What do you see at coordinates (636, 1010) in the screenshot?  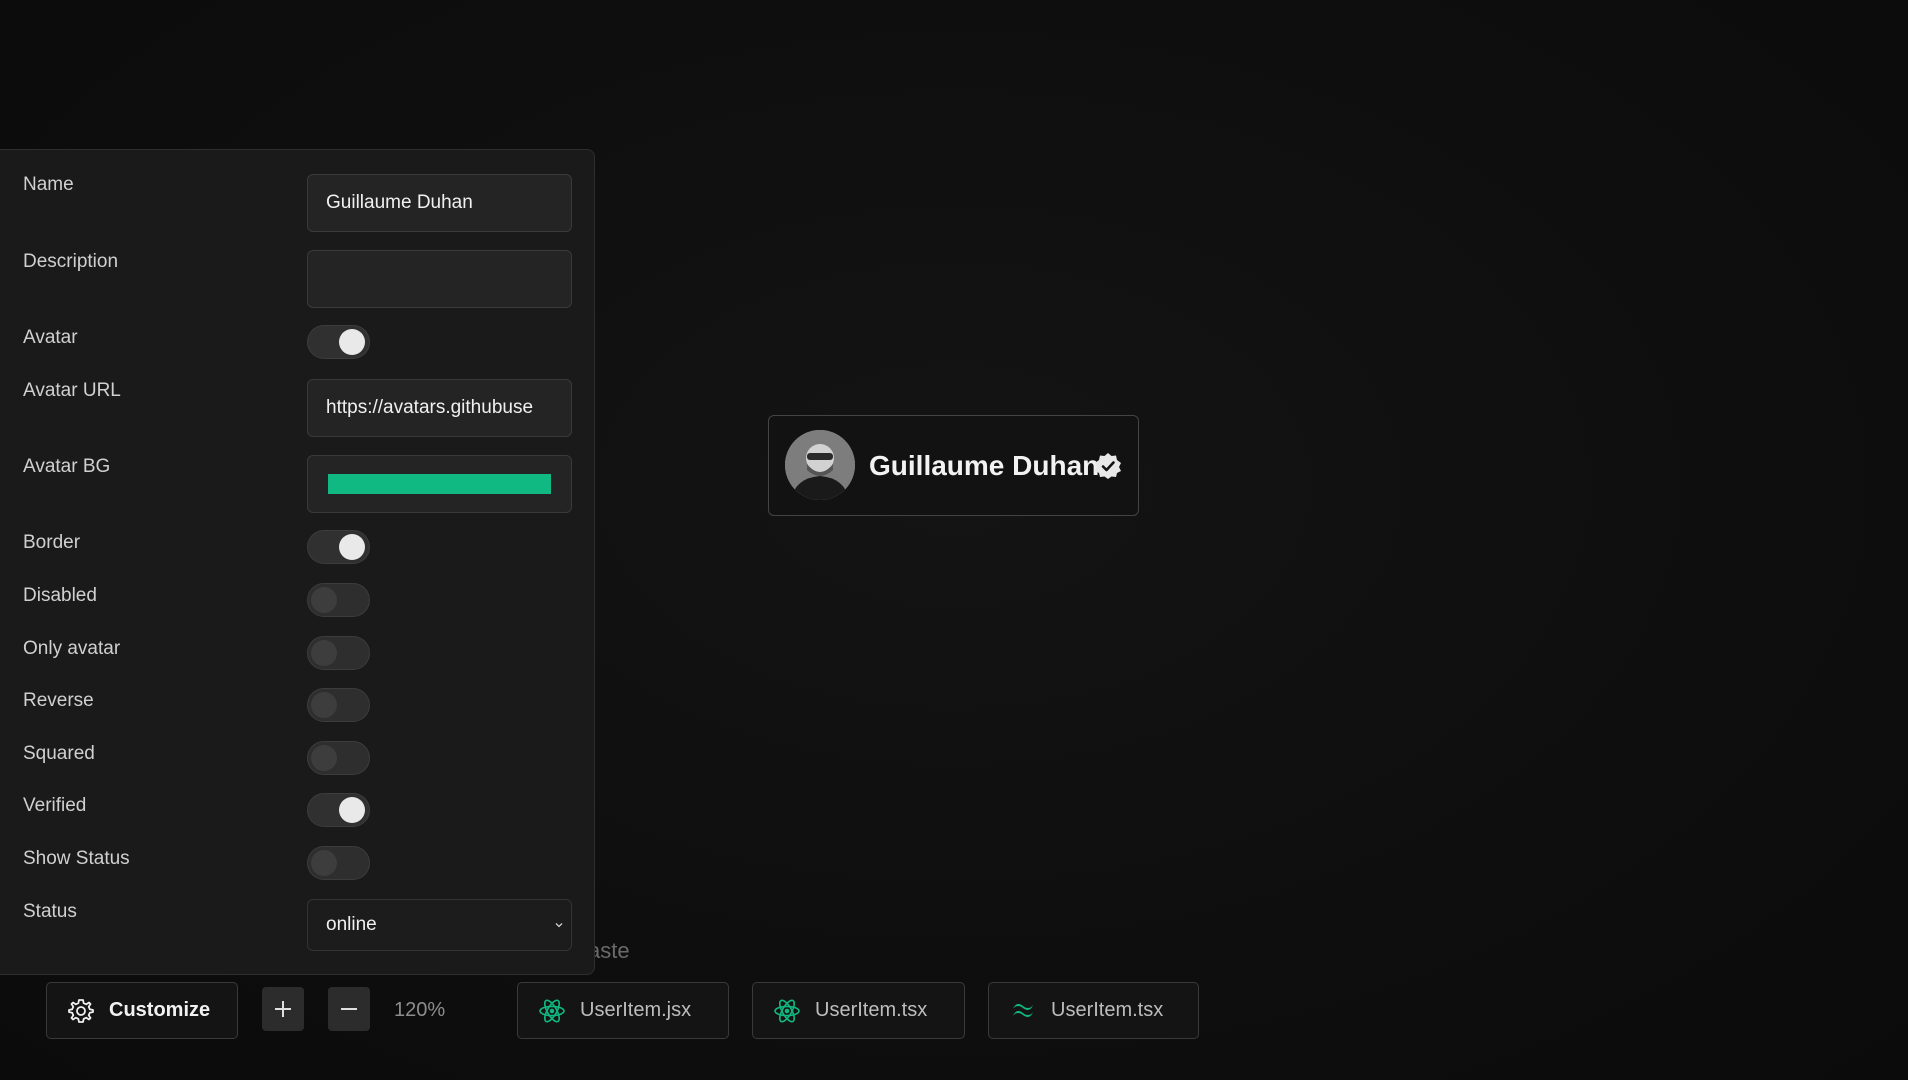 I see `file-tab-label: UserItem.jsx` at bounding box center [636, 1010].